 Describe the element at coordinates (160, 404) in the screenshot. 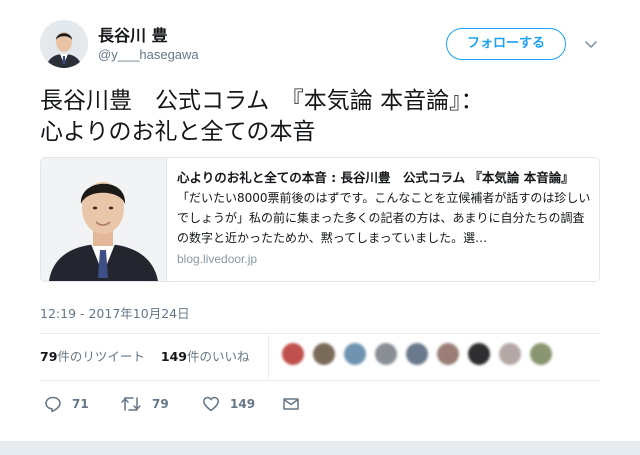

I see `retweet-count: 79` at that location.